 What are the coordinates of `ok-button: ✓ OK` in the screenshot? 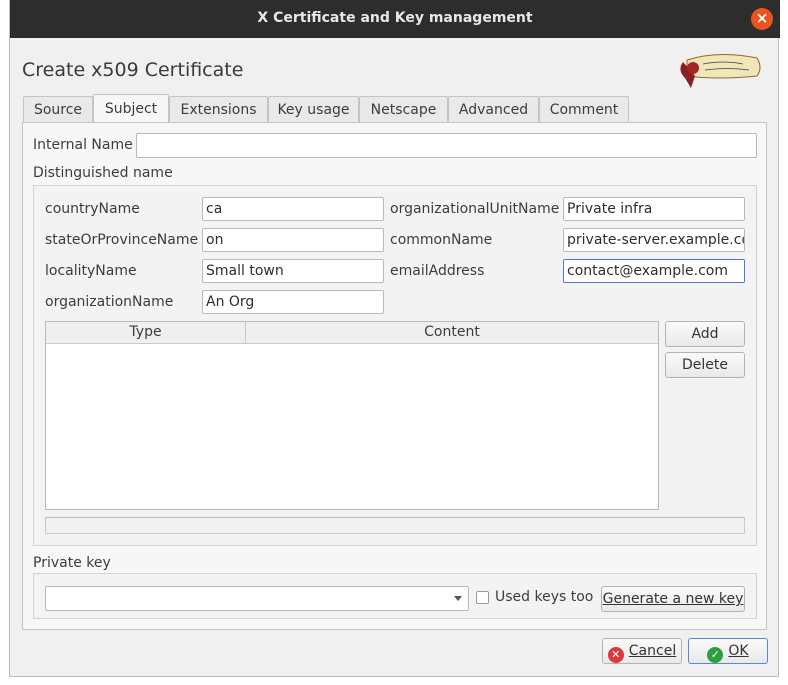 It's located at (728, 651).